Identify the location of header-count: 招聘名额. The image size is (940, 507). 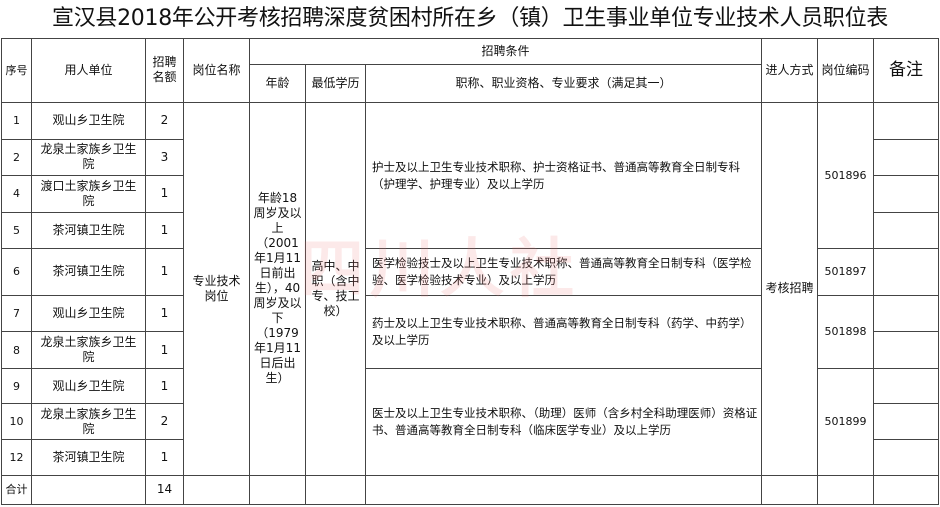
(164, 70).